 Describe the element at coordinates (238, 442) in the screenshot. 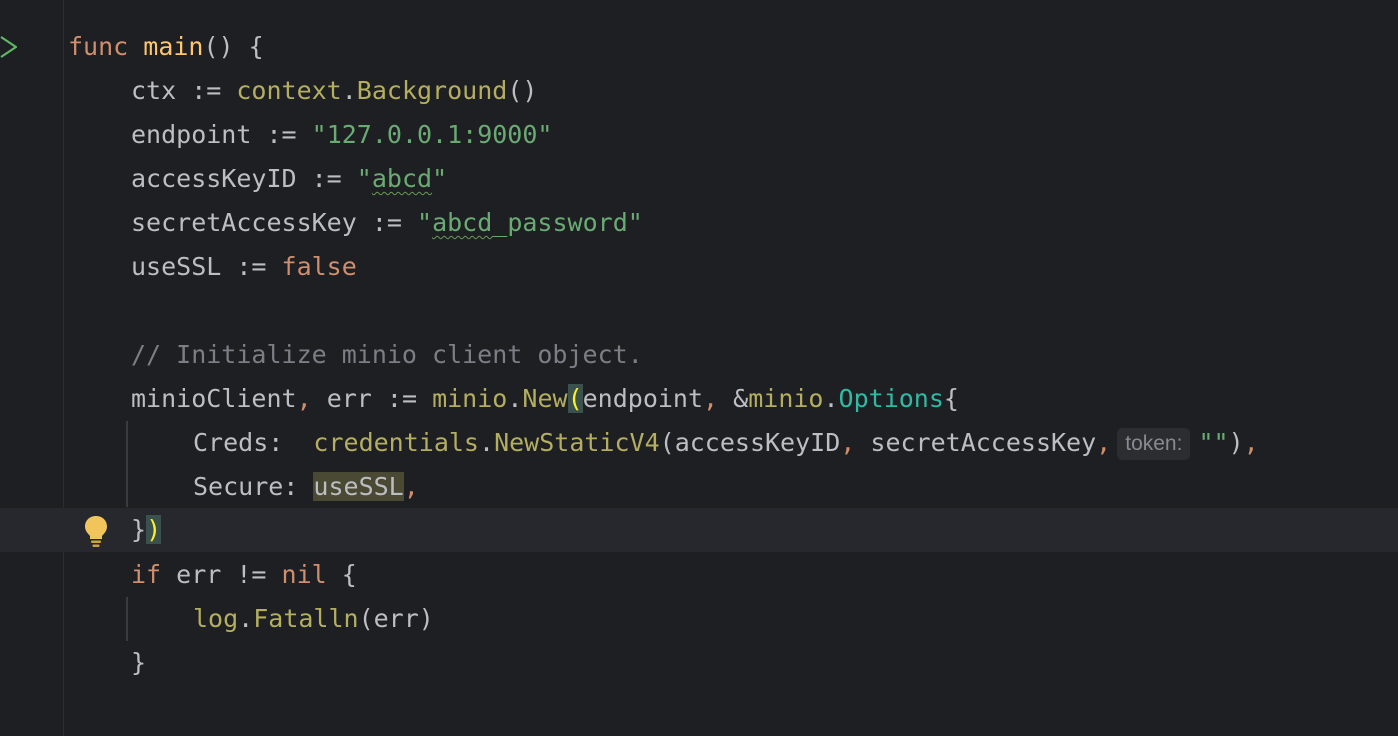

I see `field-name: Creds:` at that location.